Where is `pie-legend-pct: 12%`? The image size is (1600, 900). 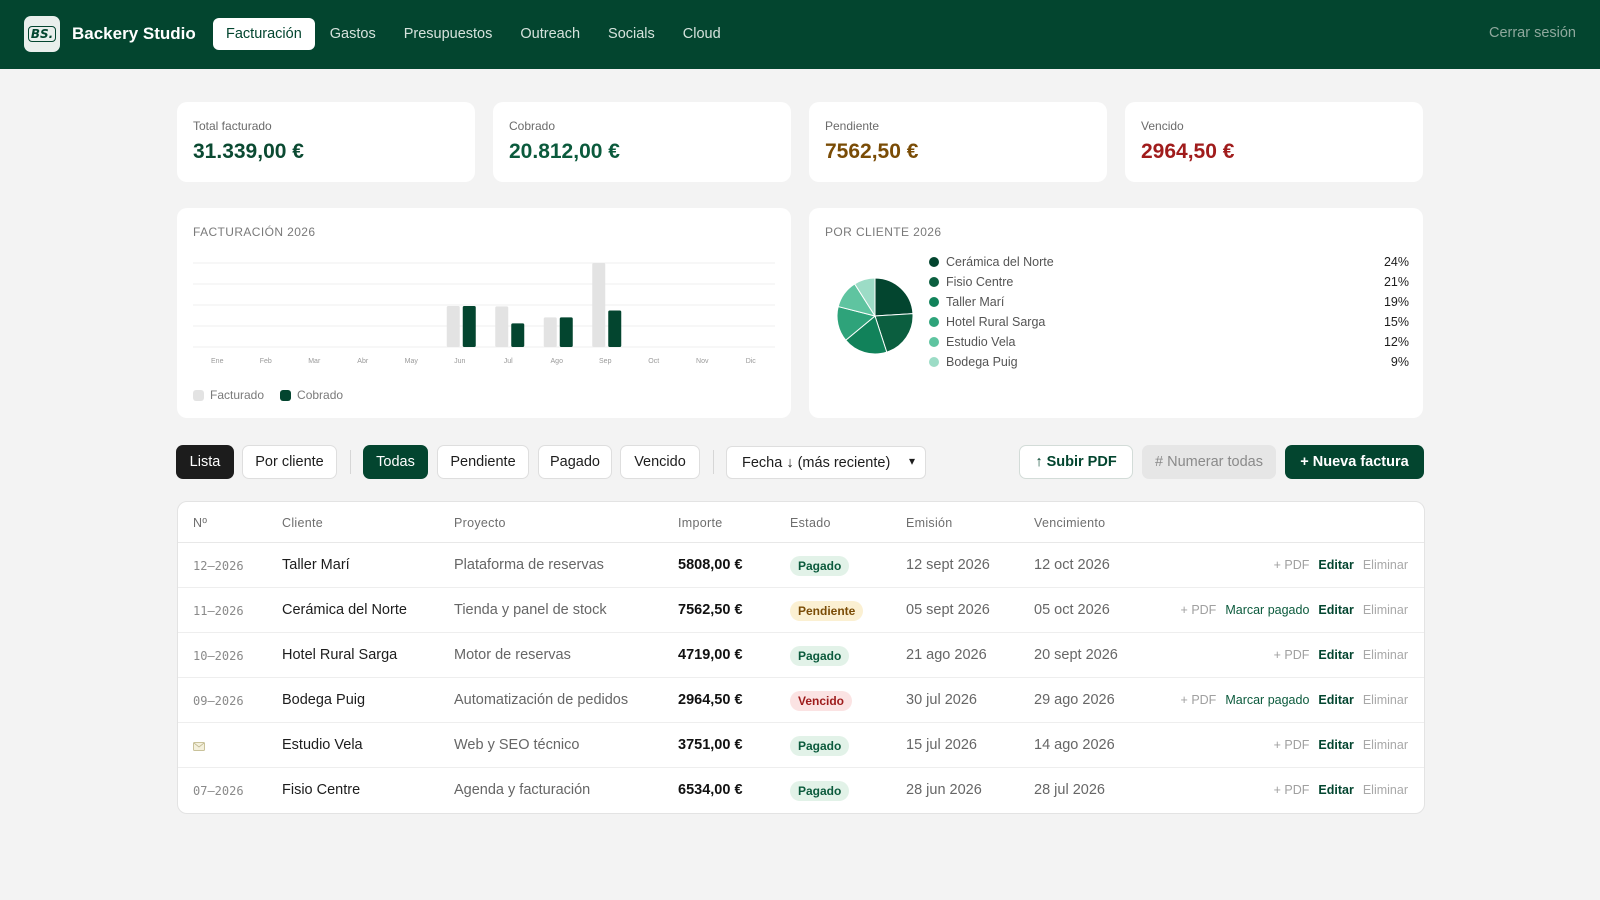 pie-legend-pct: 12% is located at coordinates (1396, 342).